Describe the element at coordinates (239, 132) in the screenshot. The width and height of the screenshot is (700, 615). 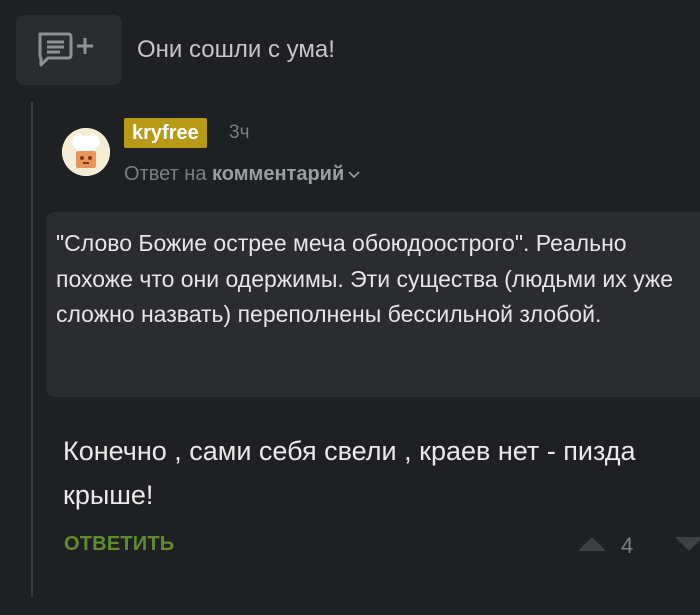
I see `comment-time: 3ч` at that location.